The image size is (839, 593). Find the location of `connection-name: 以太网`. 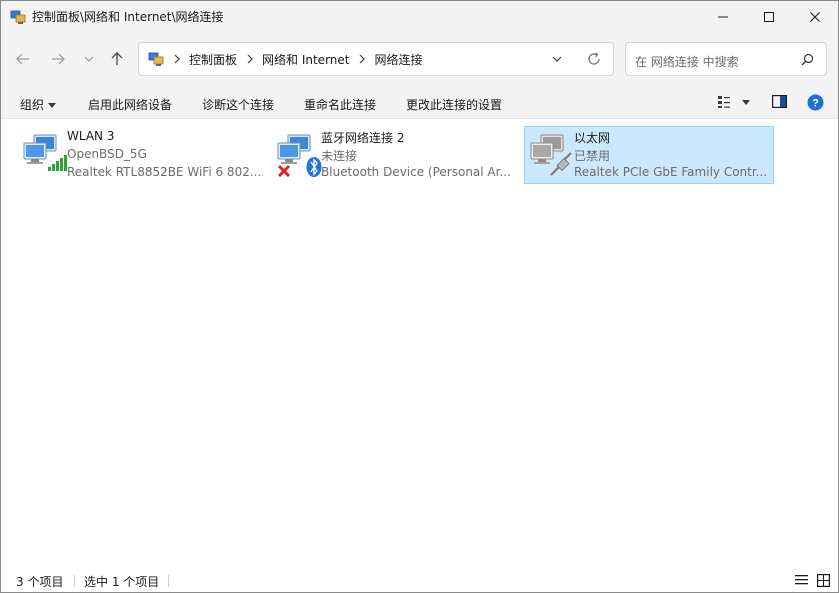

connection-name: 以太网 is located at coordinates (592, 138).